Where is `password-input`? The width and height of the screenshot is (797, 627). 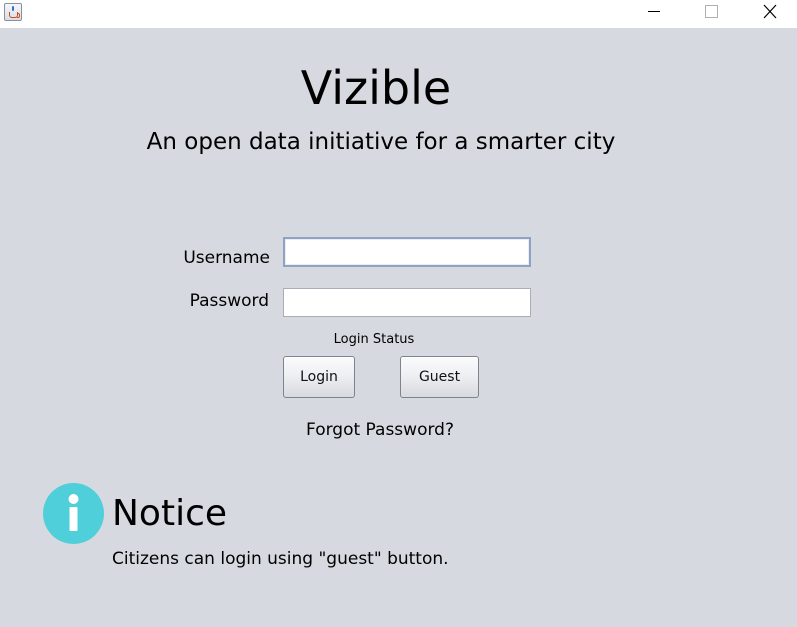
password-input is located at coordinates (407, 302).